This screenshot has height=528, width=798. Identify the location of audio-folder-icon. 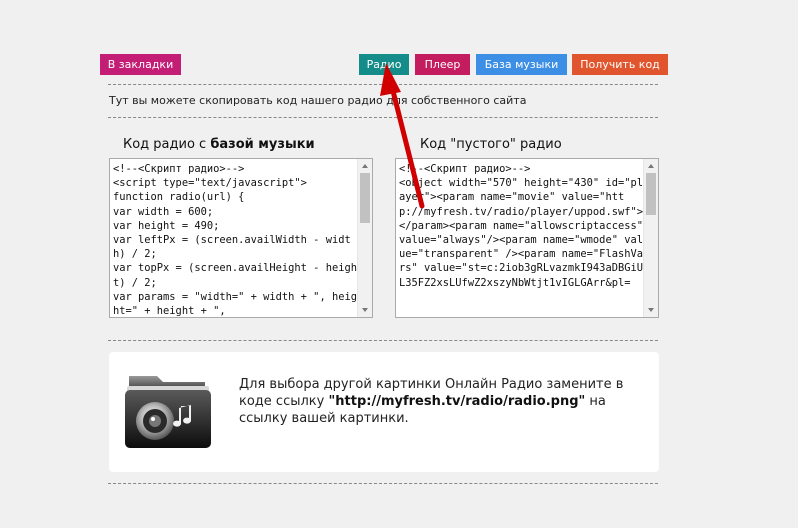
(168, 412).